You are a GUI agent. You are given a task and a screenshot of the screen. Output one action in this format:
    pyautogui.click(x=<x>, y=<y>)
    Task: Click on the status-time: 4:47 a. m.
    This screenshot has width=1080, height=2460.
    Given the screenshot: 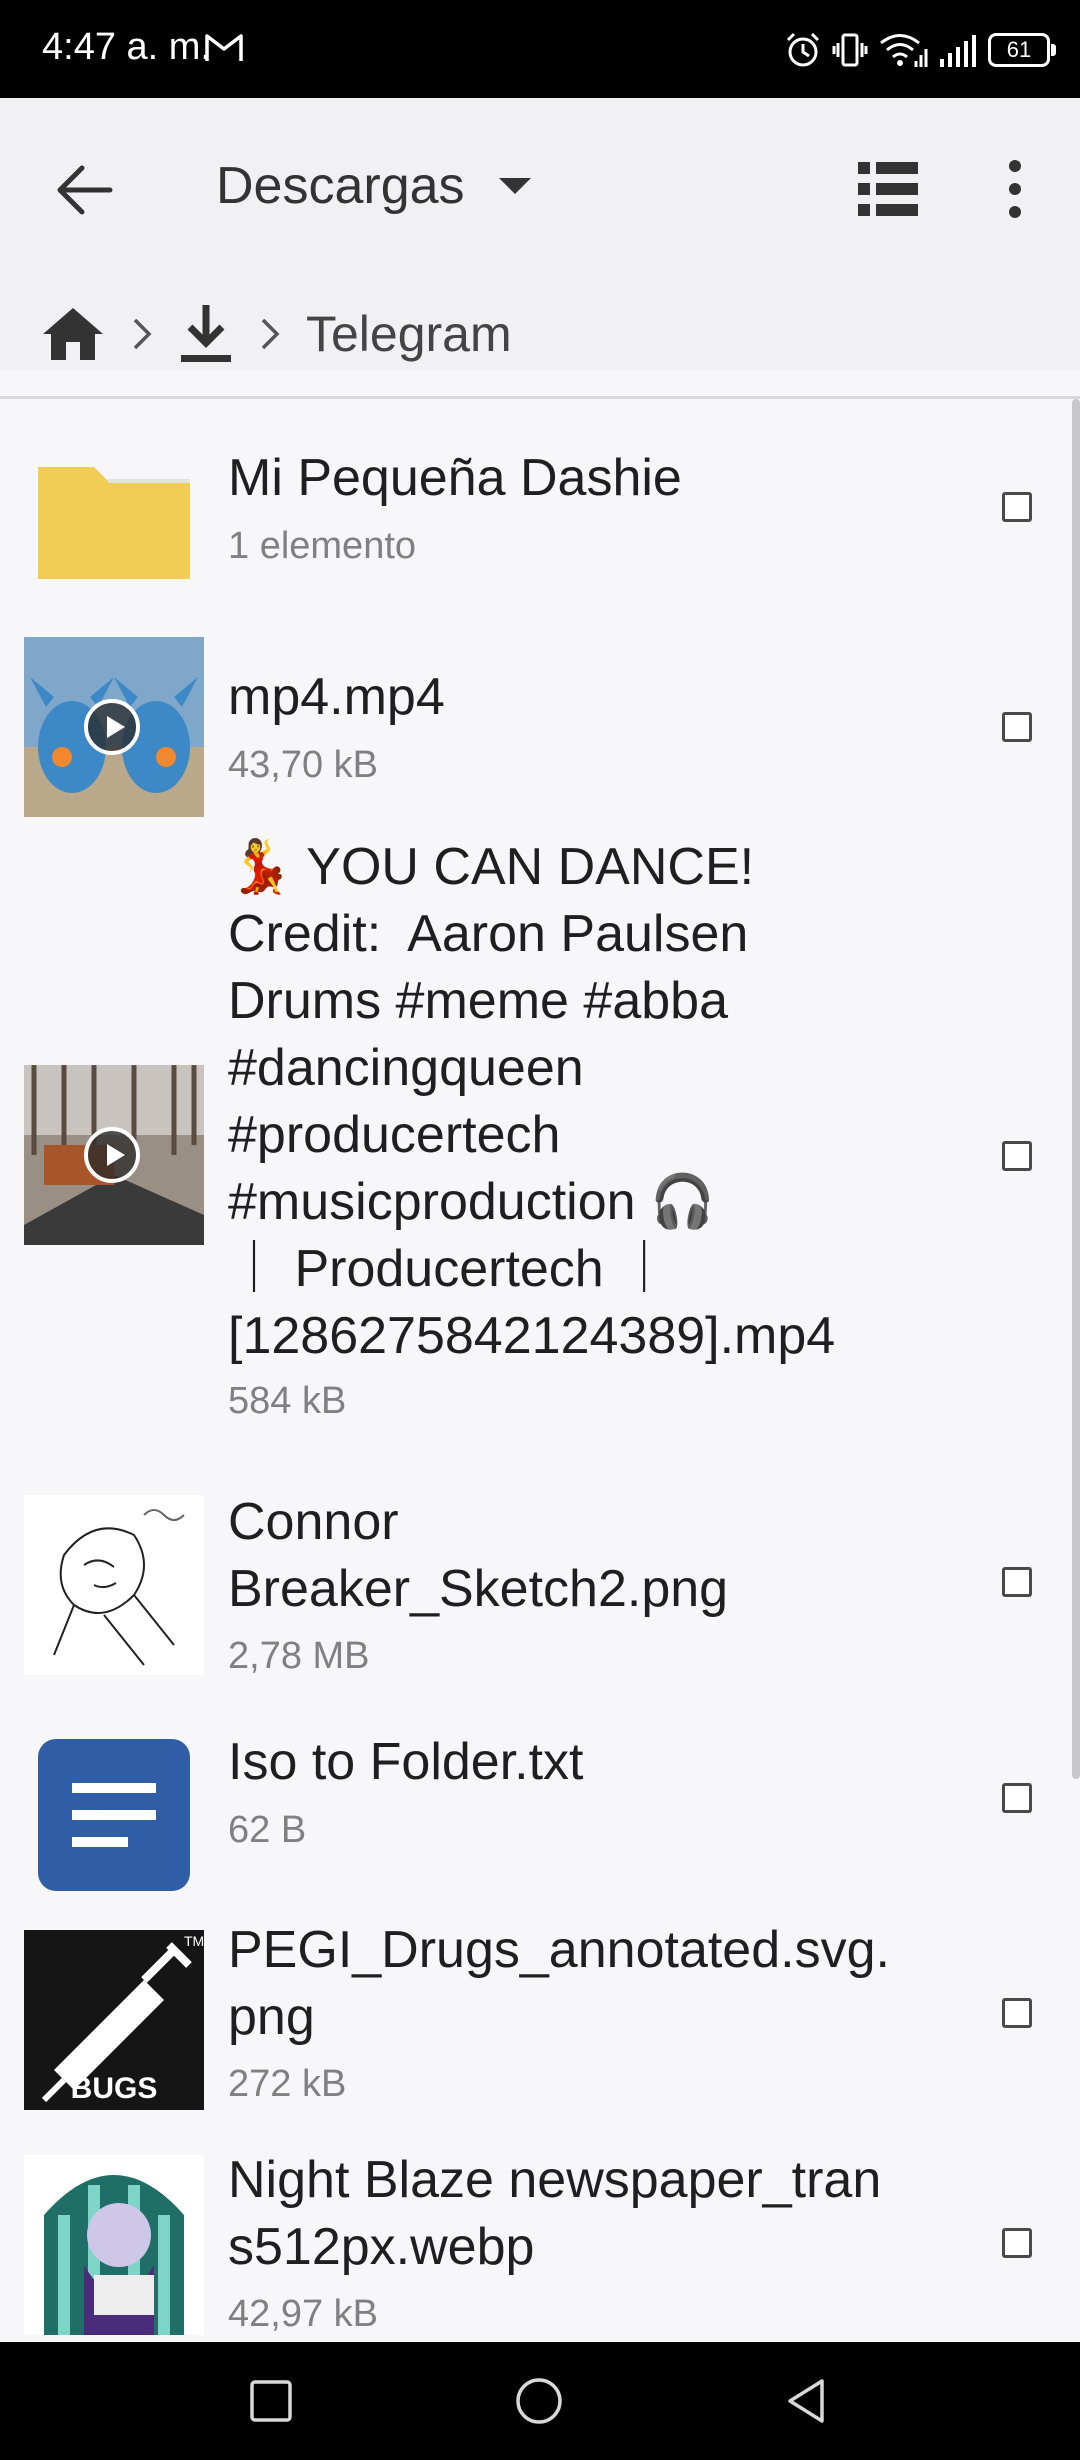 What is the action you would take?
    pyautogui.click(x=126, y=47)
    